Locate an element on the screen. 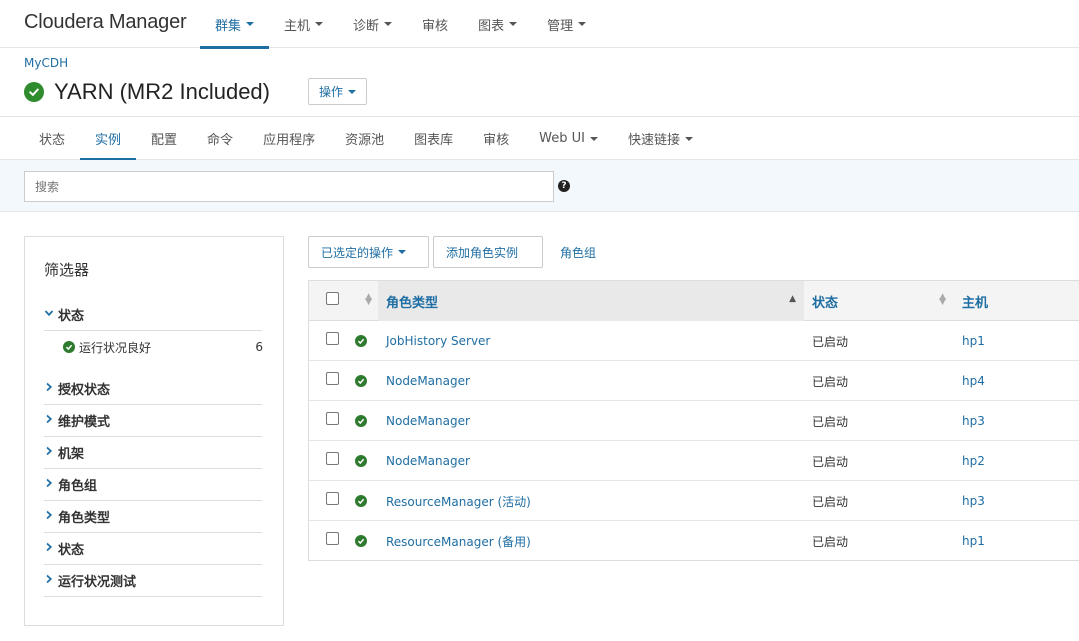 This screenshot has width=1079, height=641. filter-section: 维护模式 is located at coordinates (153, 421).